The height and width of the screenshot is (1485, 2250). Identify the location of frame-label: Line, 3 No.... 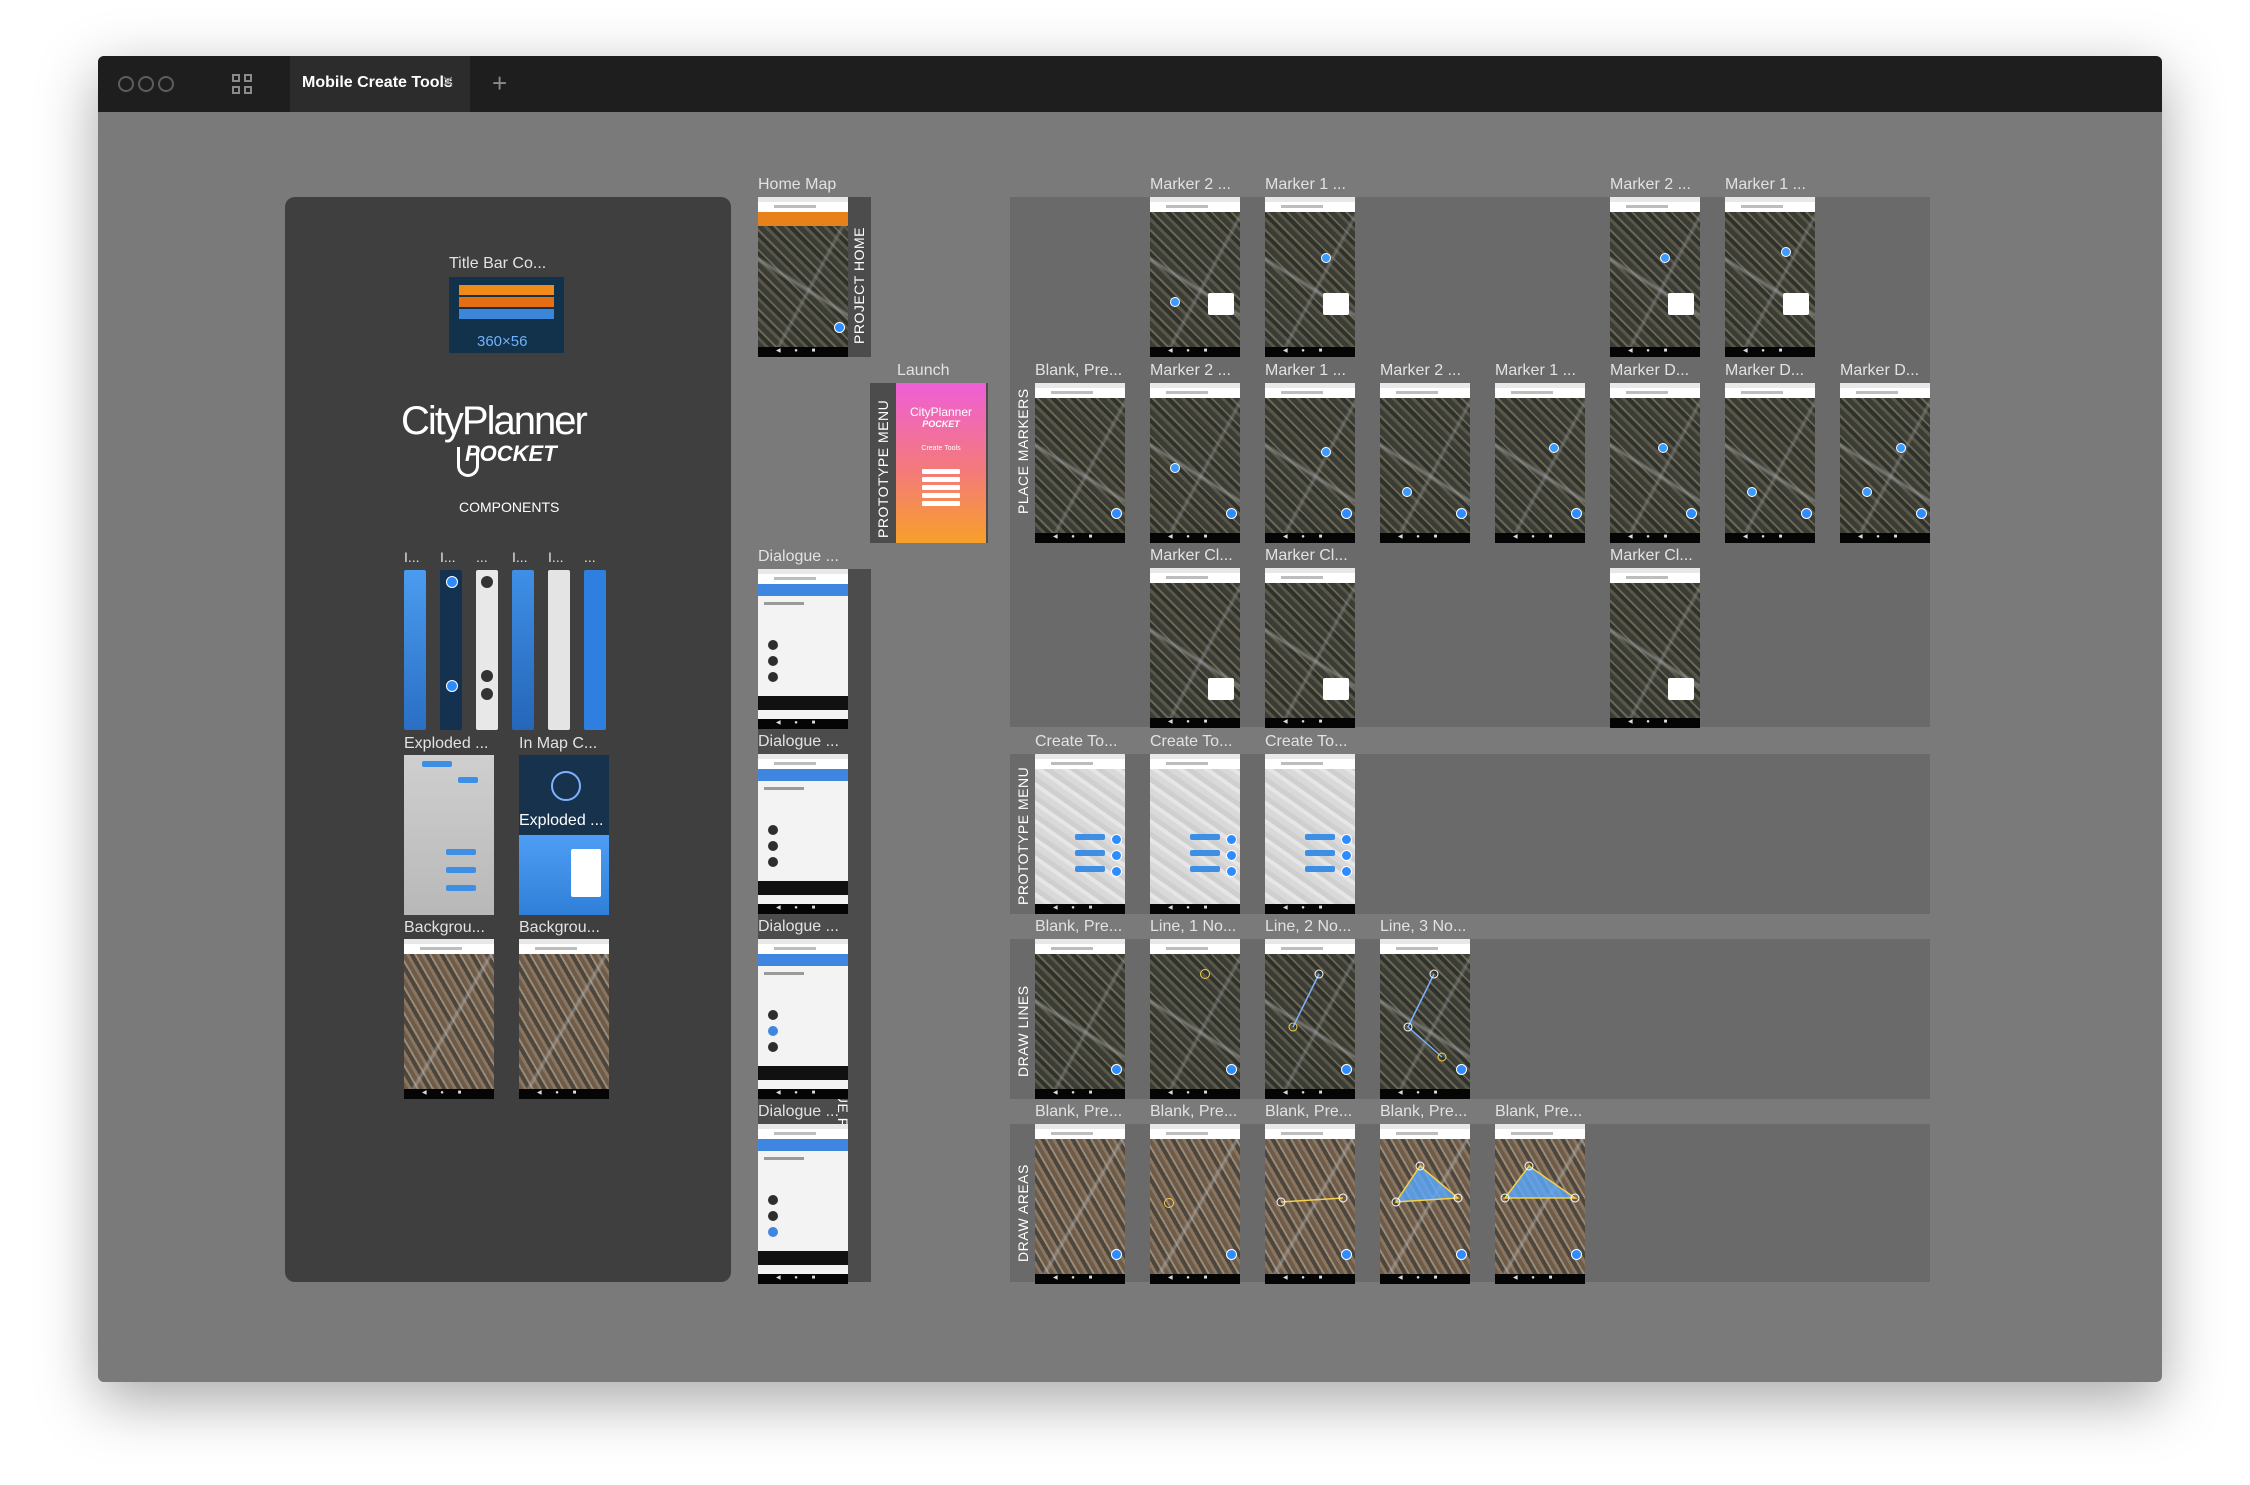
(1423, 926).